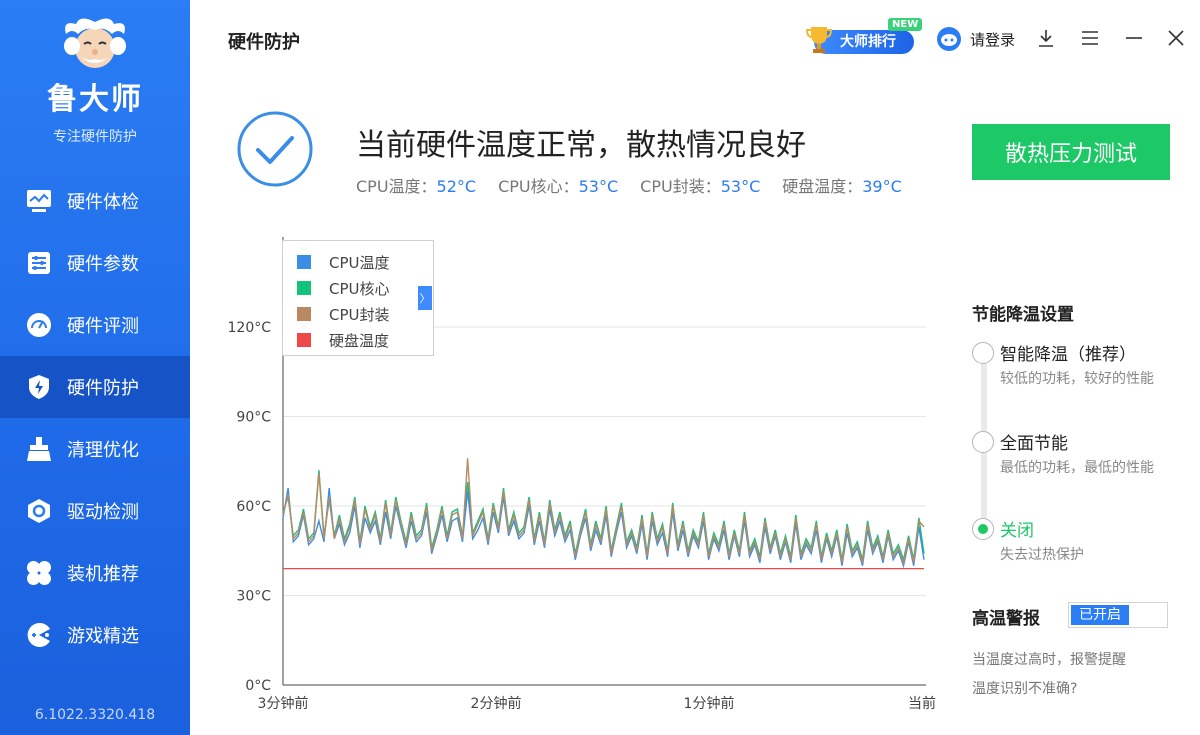  What do you see at coordinates (103, 574) in the screenshot?
I see `sidebar-item-label: 装机推荐` at bounding box center [103, 574].